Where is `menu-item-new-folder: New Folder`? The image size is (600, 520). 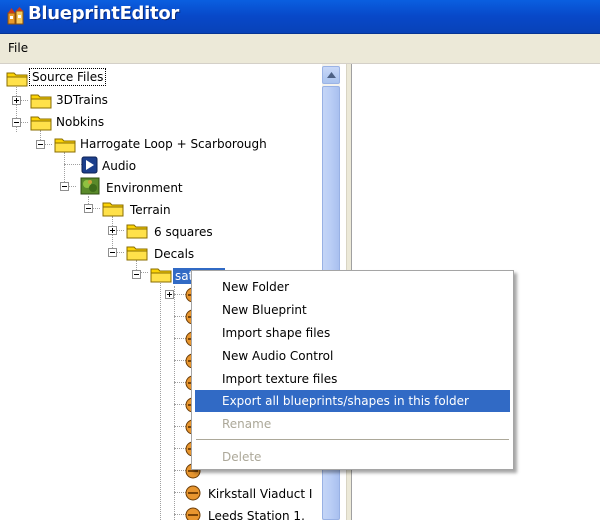
menu-item-new-folder: New Folder is located at coordinates (352, 287).